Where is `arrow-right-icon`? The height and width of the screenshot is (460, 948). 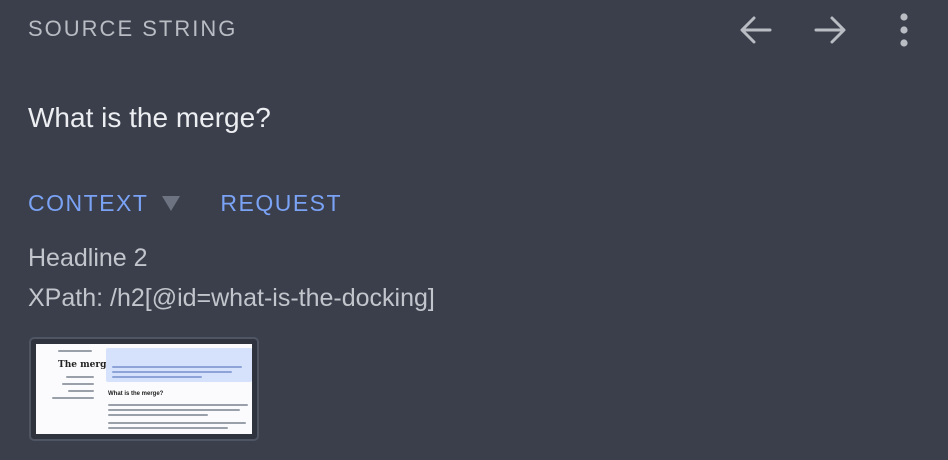
arrow-right-icon is located at coordinates (830, 30).